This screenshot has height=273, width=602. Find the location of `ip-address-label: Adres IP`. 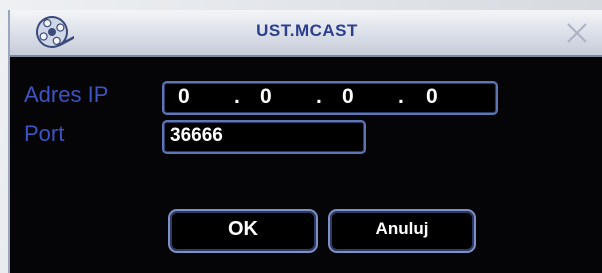

ip-address-label: Adres IP is located at coordinates (66, 94).